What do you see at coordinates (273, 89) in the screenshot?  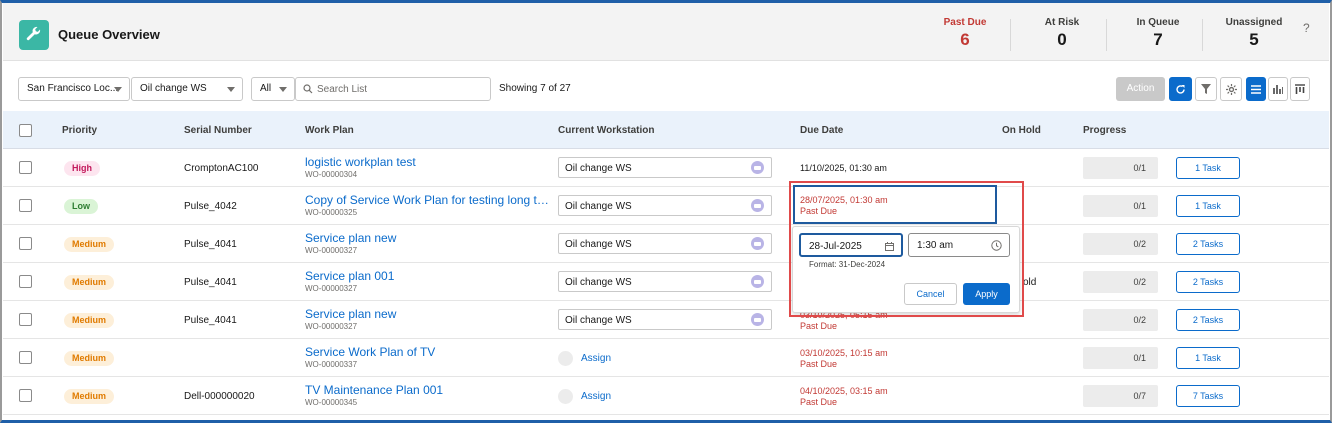 I see `scope-select: All` at bounding box center [273, 89].